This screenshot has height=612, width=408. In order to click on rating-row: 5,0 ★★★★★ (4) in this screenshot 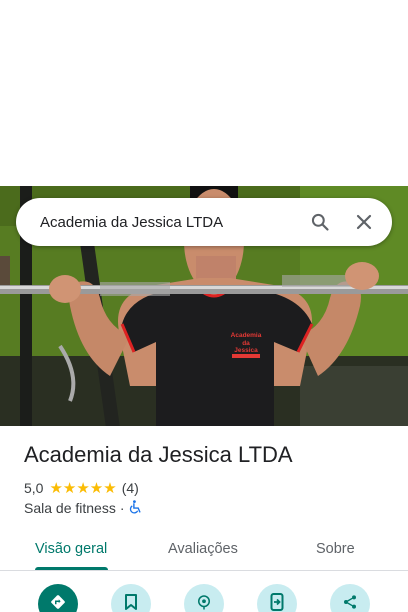, I will do `click(81, 488)`.